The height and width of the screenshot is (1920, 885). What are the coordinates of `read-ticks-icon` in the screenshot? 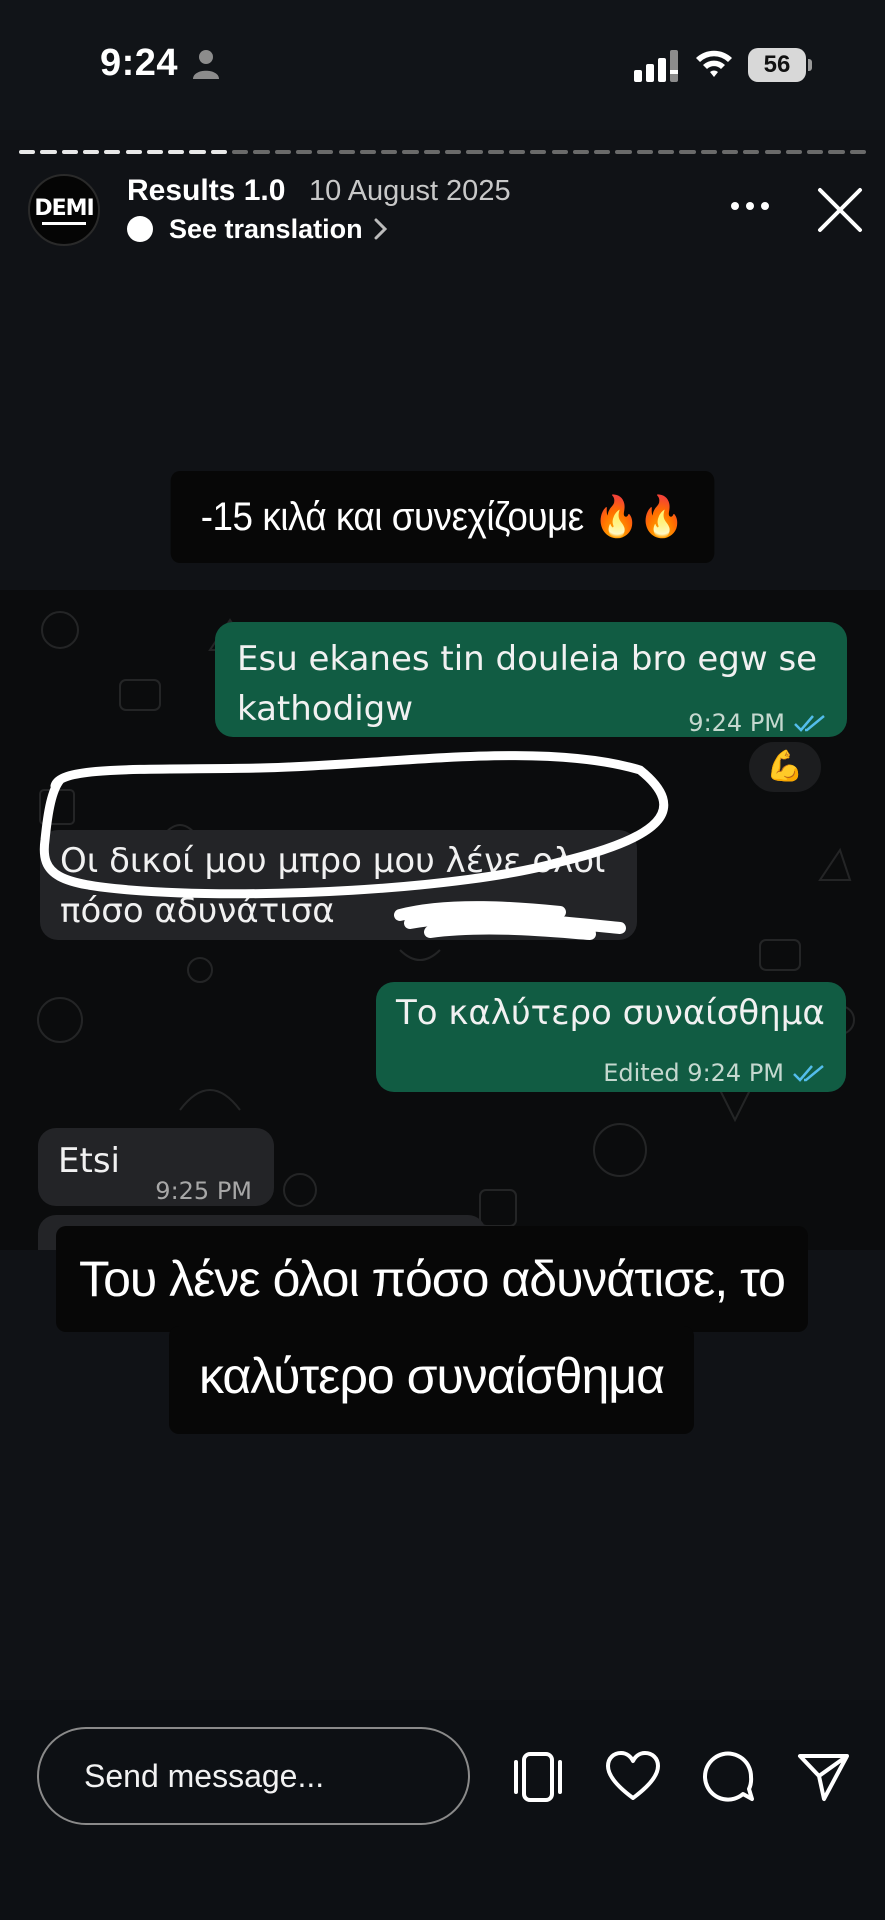 It's located at (808, 1073).